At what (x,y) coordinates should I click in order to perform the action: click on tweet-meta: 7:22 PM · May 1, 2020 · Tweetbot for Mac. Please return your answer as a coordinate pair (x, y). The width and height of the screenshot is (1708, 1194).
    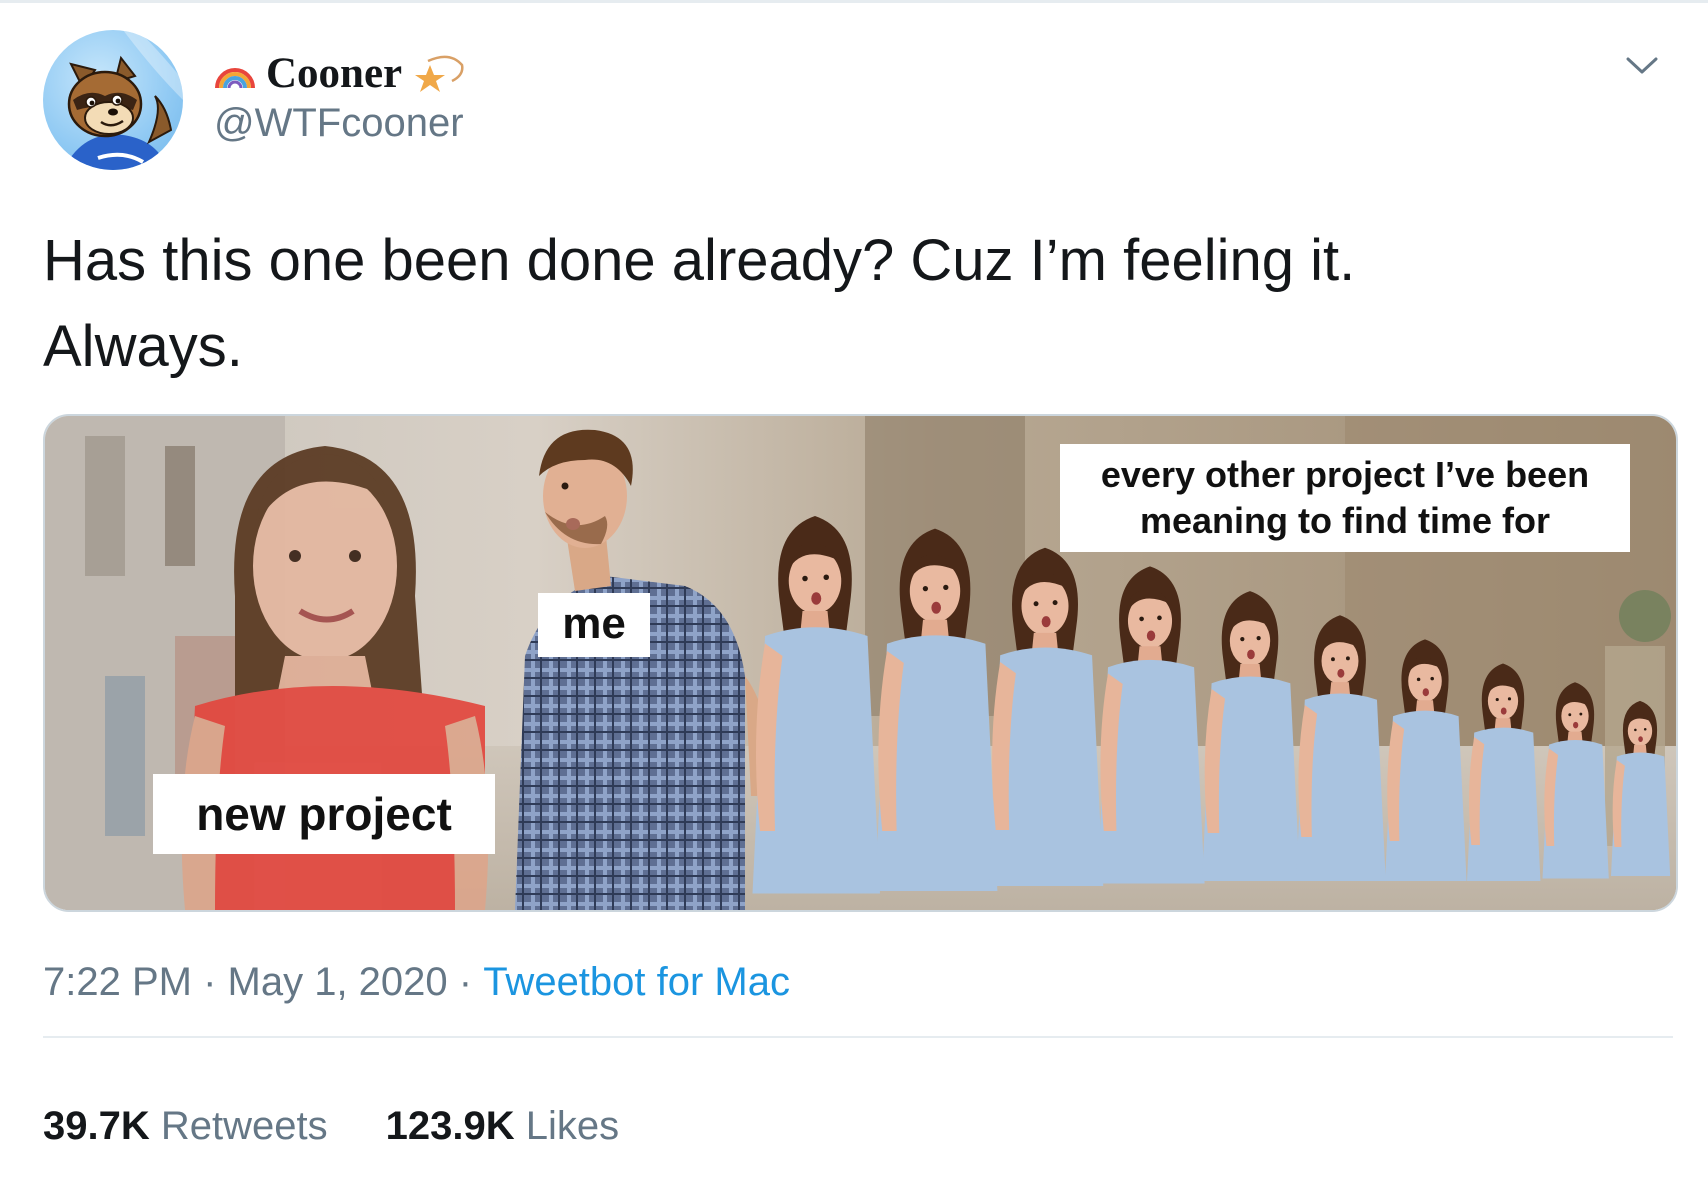
    Looking at the image, I should click on (416, 982).